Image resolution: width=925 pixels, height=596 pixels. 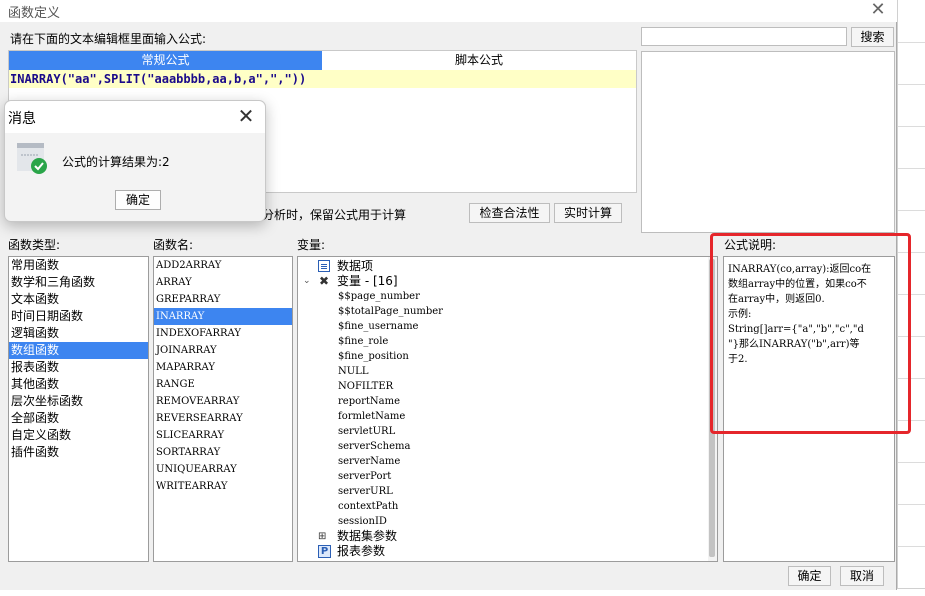 I want to click on tree-node-label: 变量 - [16], so click(x=367, y=281).